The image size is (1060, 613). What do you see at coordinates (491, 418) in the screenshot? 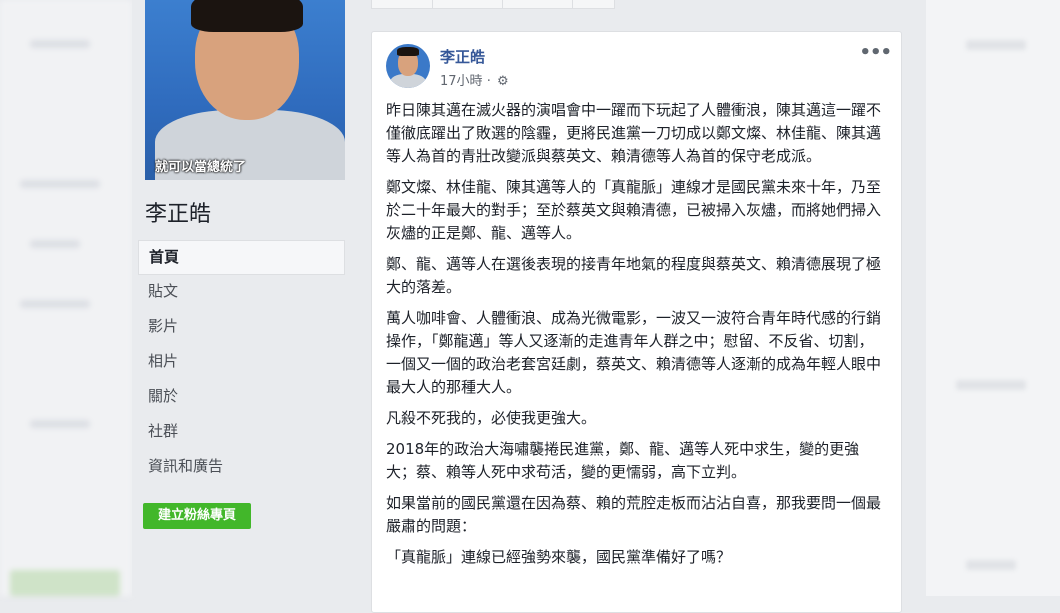
I see `post-paragraph: 凡殺不死我的，必使我更強大。` at bounding box center [491, 418].